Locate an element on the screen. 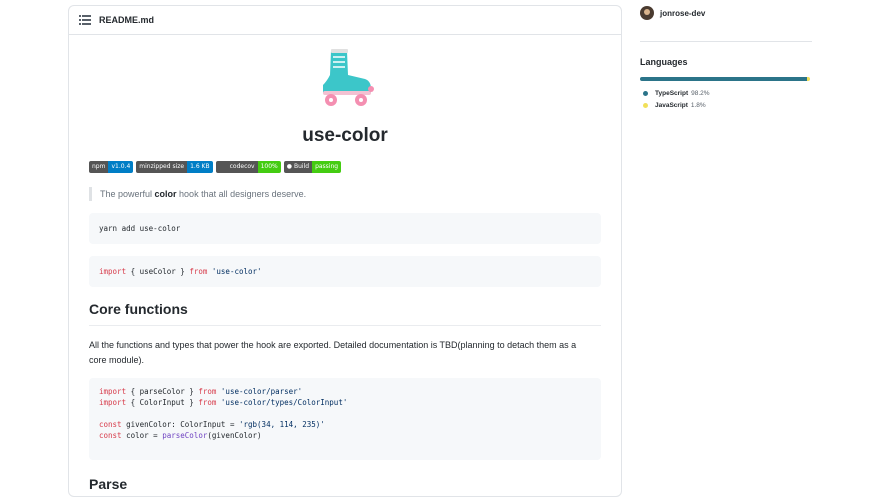  roller-skate-icon is located at coordinates (348, 77).